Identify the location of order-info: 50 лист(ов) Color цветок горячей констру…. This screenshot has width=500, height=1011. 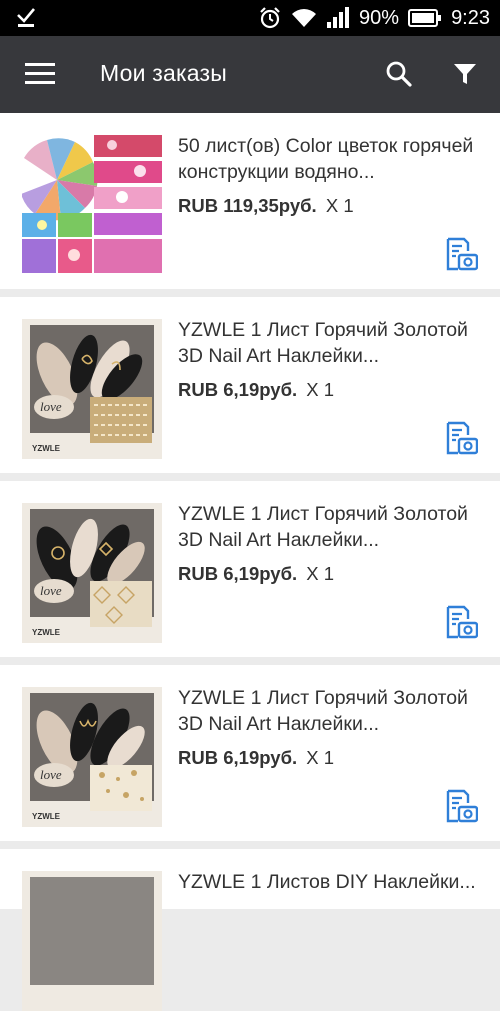
(328, 175).